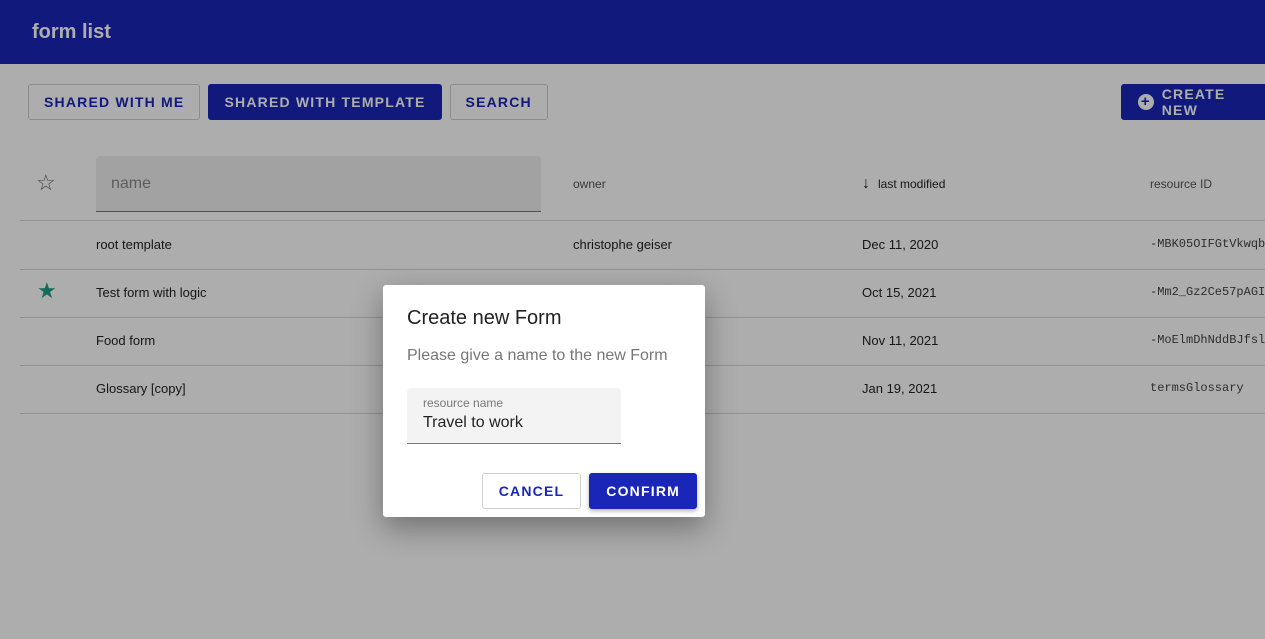  What do you see at coordinates (643, 491) in the screenshot?
I see `confirm-button: CONFIRM` at bounding box center [643, 491].